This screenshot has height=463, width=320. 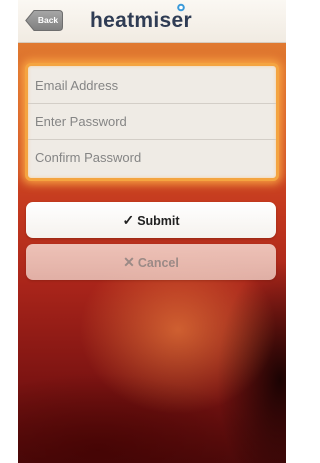 I want to click on back-button-label: Back, so click(x=48, y=20).